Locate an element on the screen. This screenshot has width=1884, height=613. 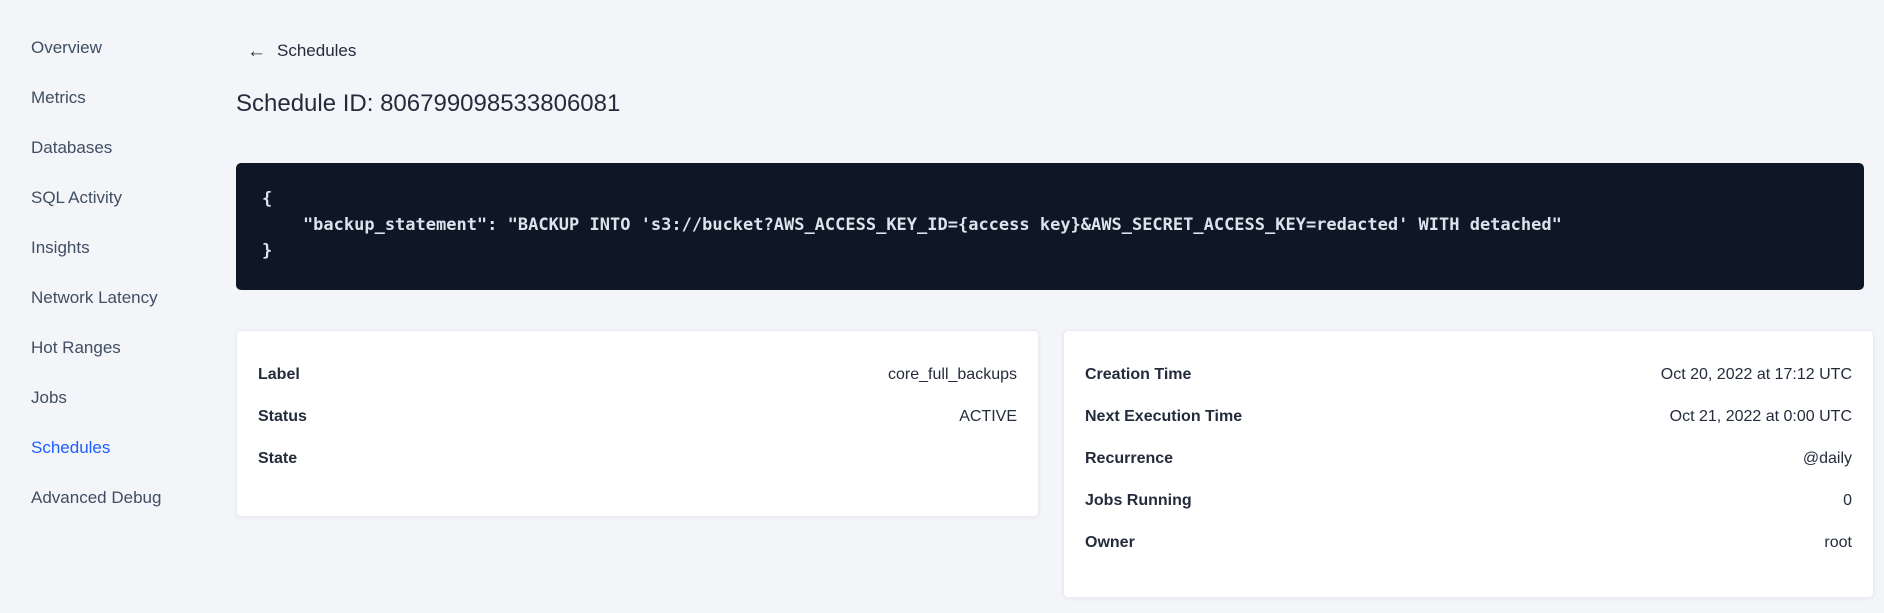
detail-label: Label is located at coordinates (279, 374).